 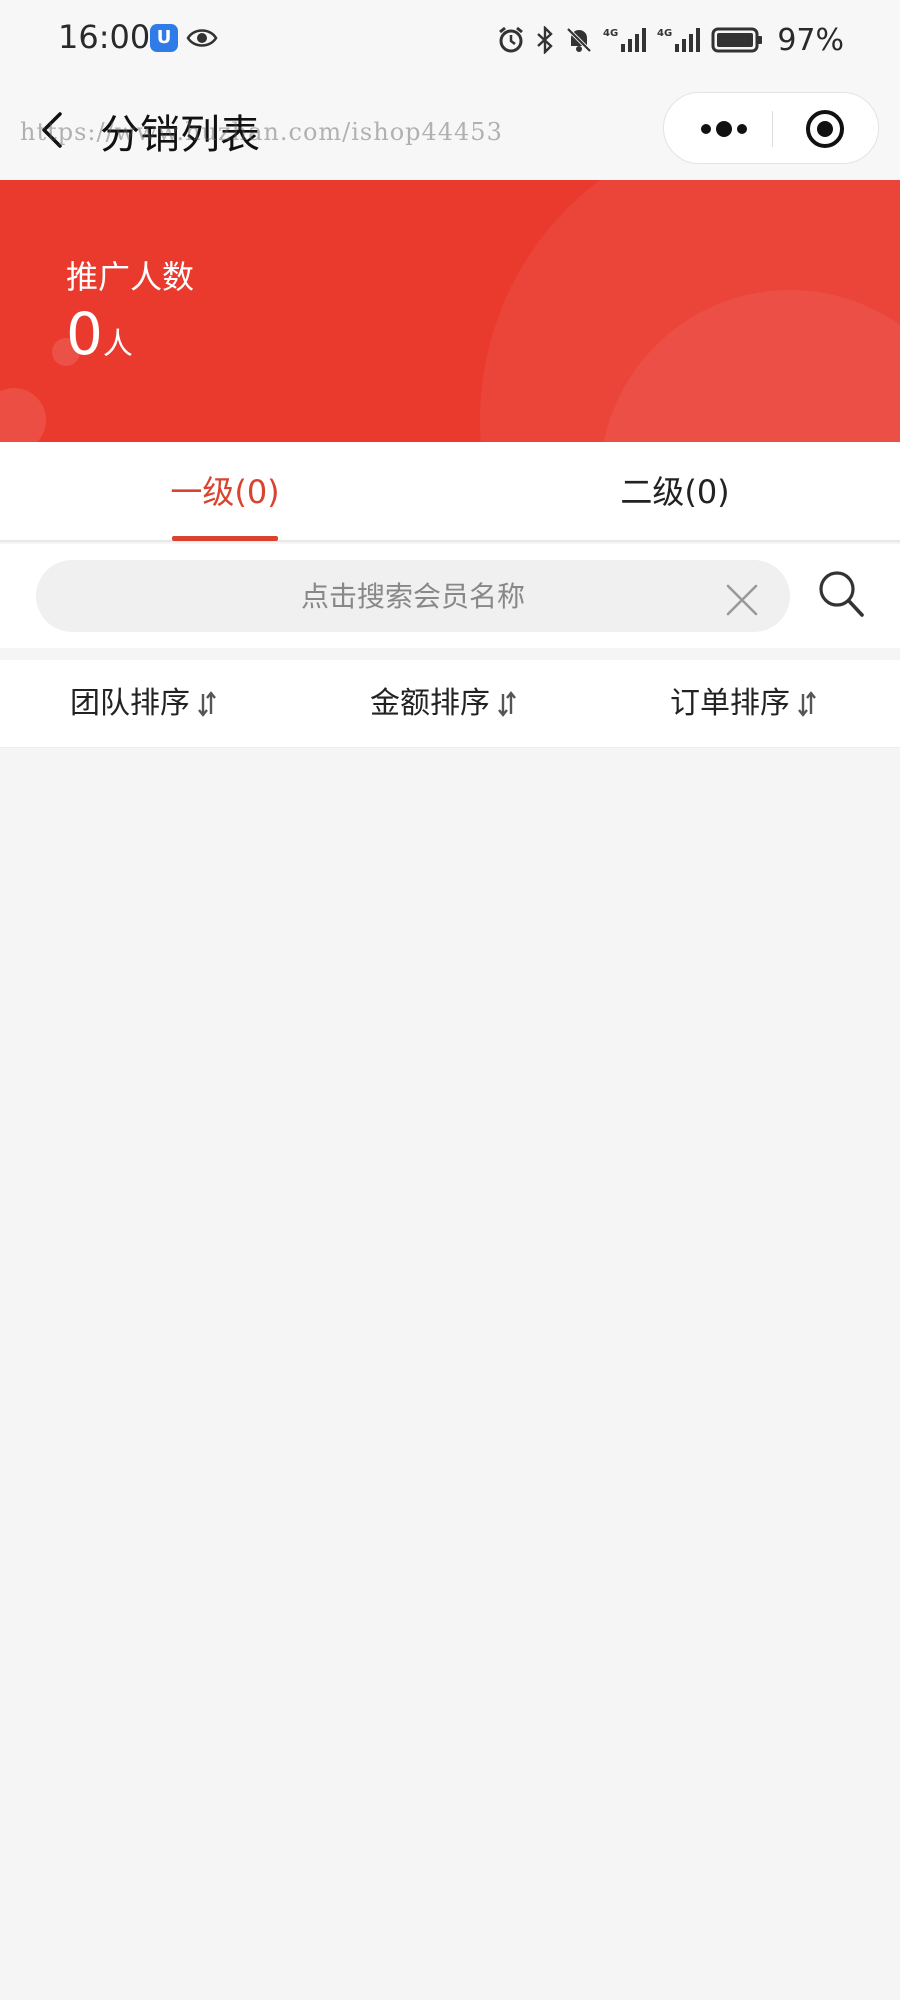 What do you see at coordinates (430, 703) in the screenshot?
I see `sort-by-amount-label: 金额排序` at bounding box center [430, 703].